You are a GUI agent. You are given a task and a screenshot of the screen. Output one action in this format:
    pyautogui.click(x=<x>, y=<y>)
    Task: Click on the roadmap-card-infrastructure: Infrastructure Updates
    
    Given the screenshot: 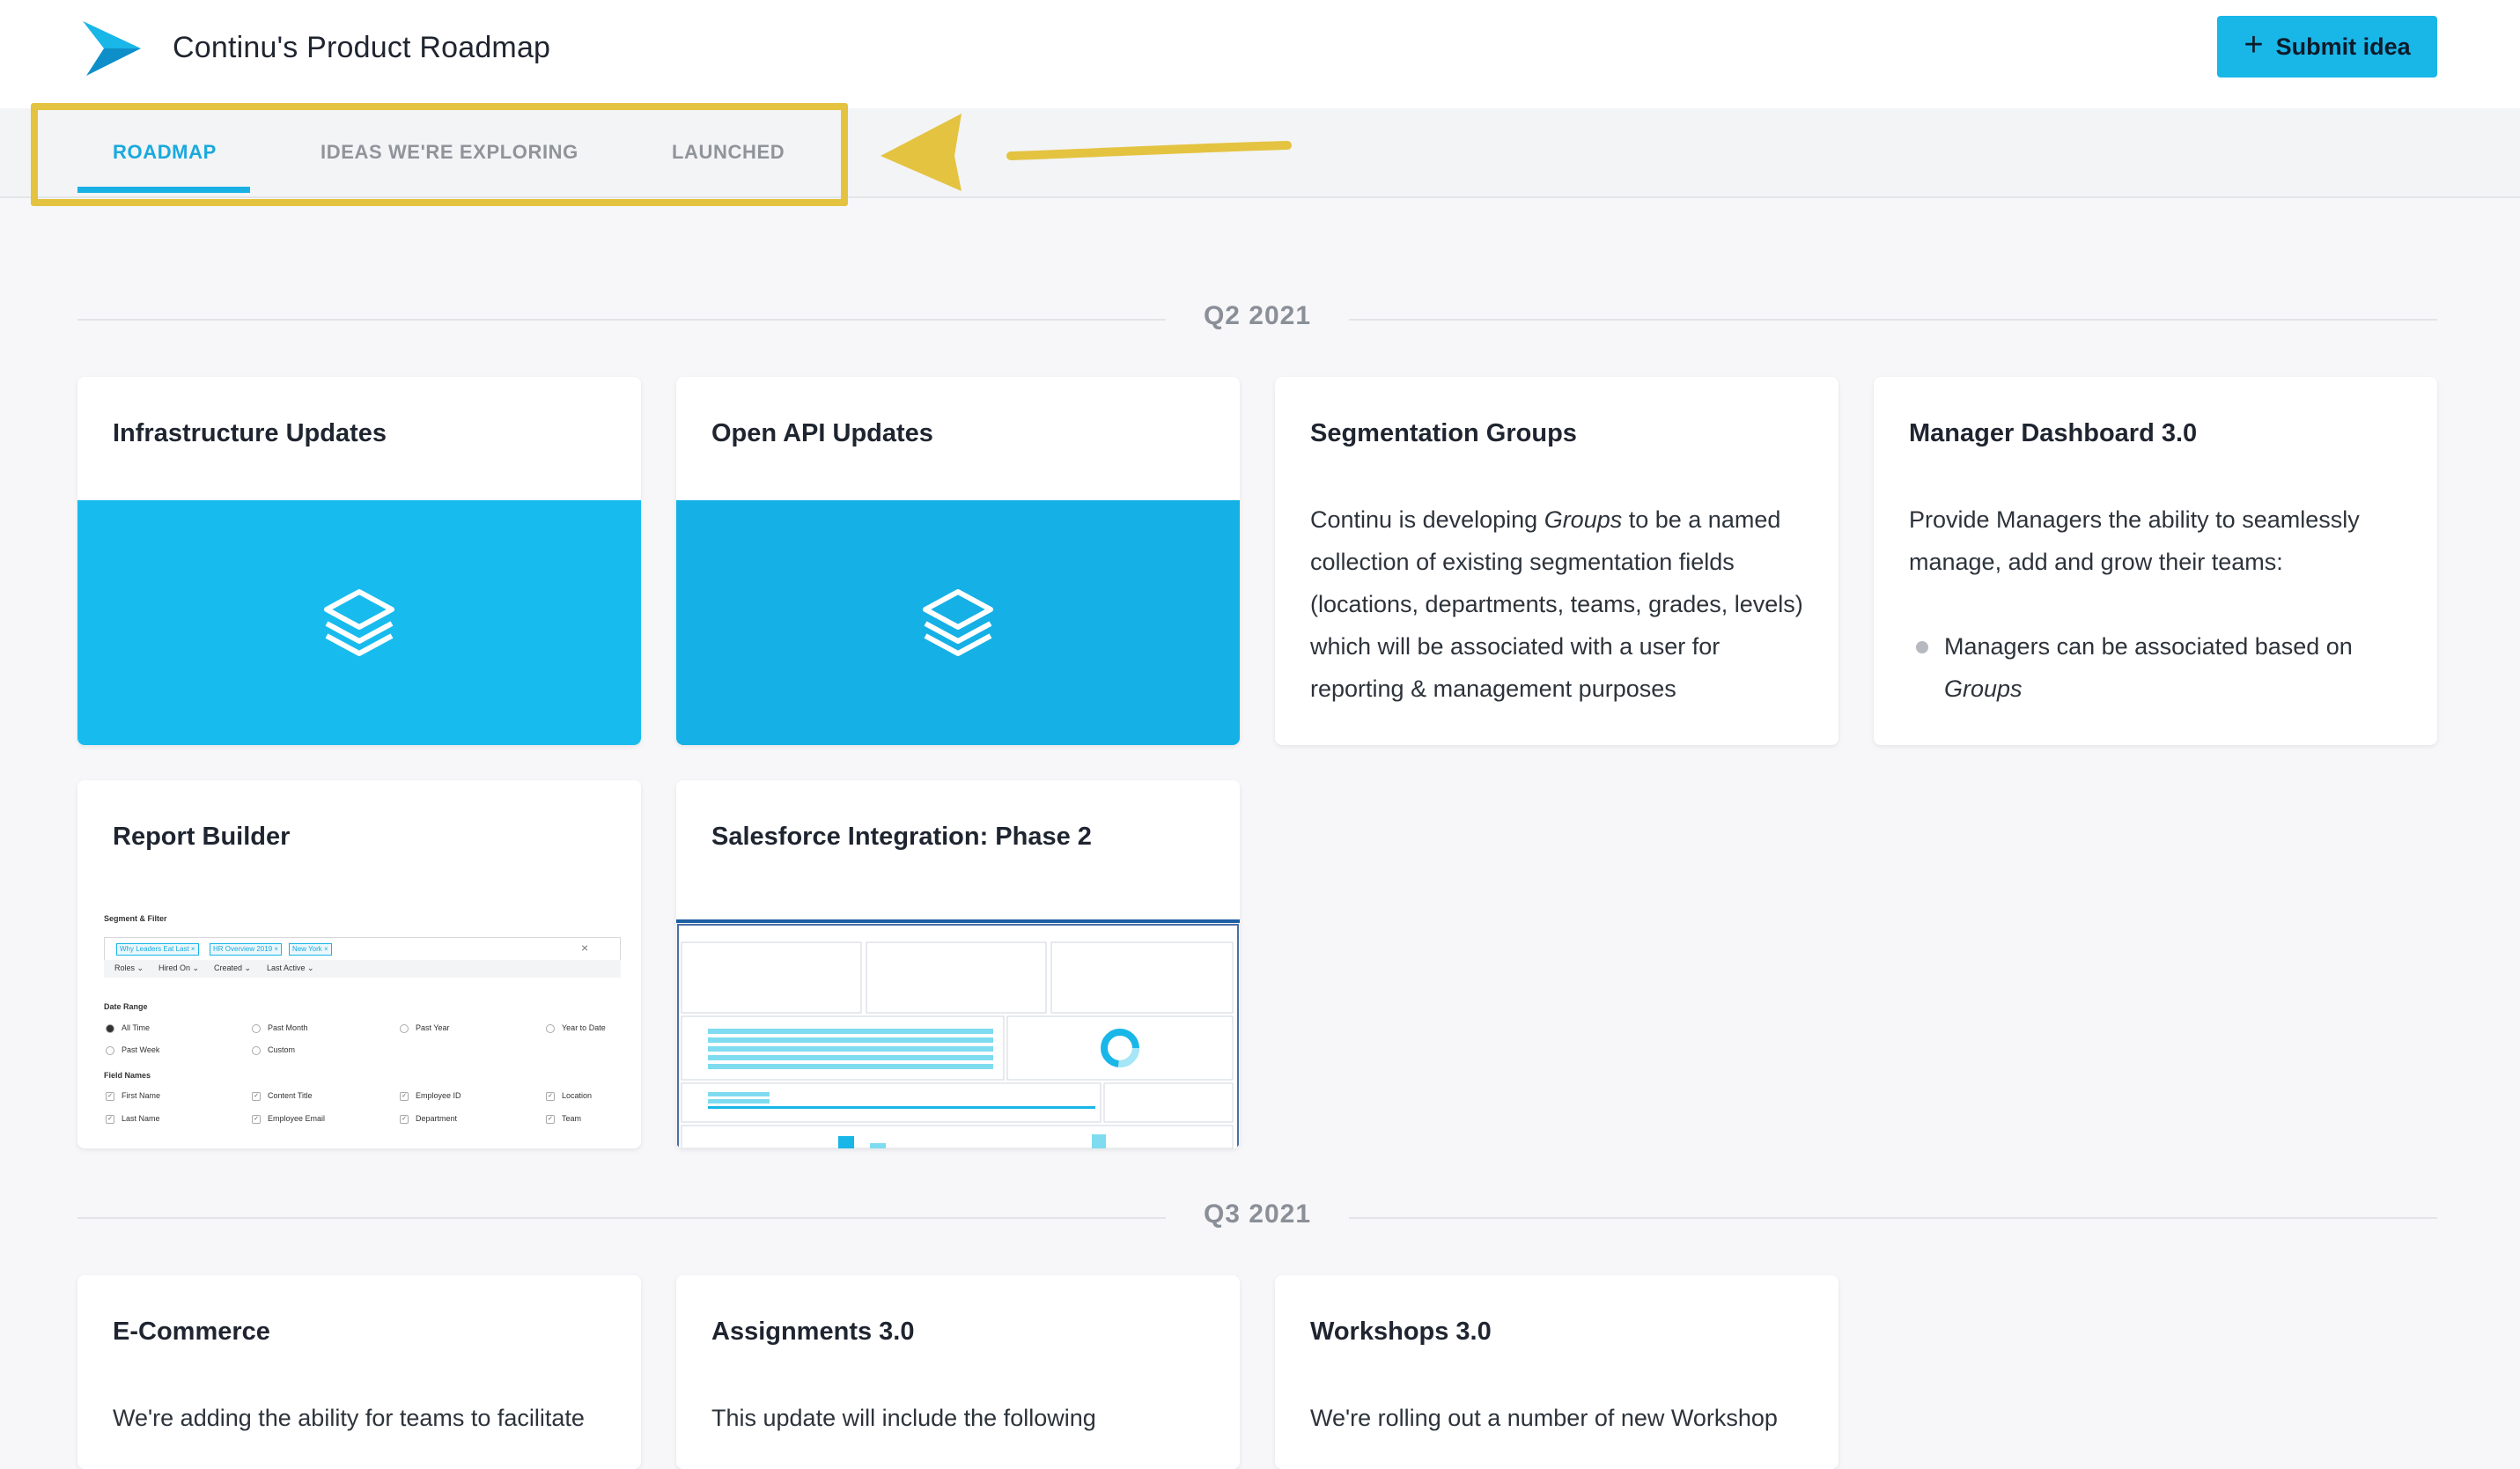 What is the action you would take?
    pyautogui.click(x=359, y=561)
    